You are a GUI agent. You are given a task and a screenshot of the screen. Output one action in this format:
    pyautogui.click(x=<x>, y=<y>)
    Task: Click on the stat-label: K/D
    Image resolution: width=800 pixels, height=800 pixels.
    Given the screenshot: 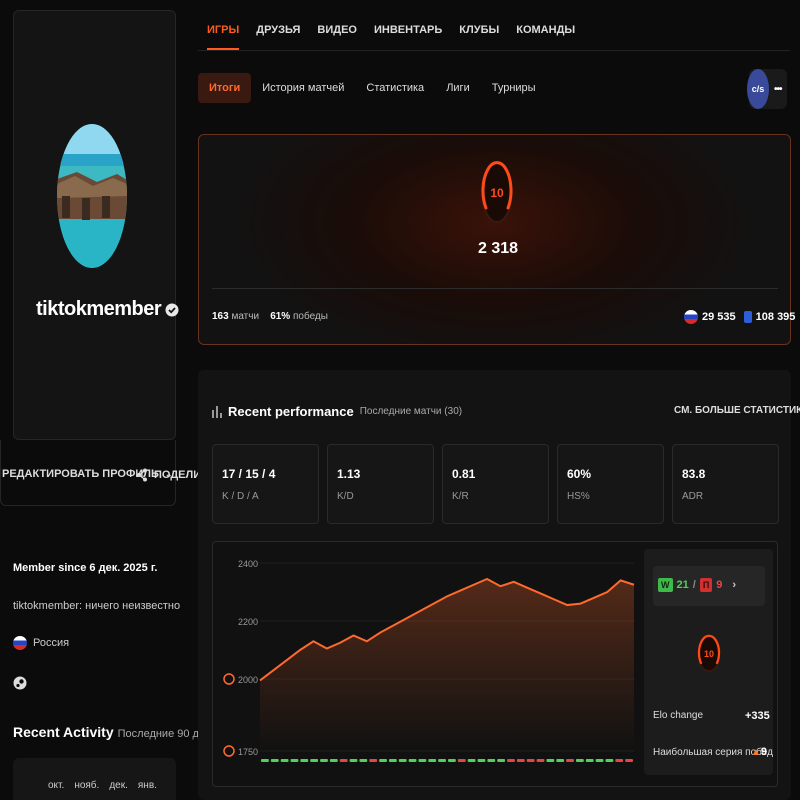 What is the action you would take?
    pyautogui.click(x=345, y=496)
    